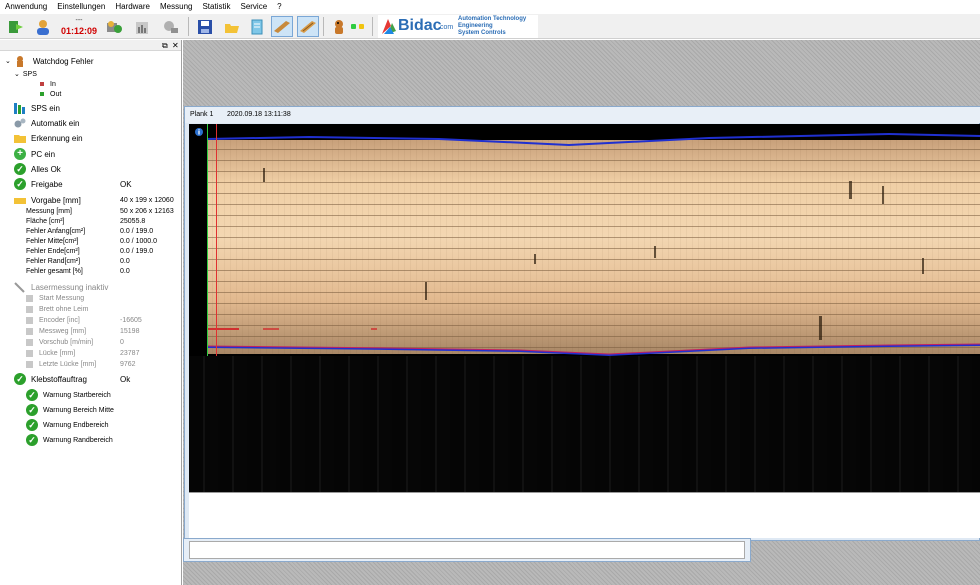  What do you see at coordinates (54, 271) in the screenshot?
I see `measurement-label: Fehler gesamt [%]` at bounding box center [54, 271].